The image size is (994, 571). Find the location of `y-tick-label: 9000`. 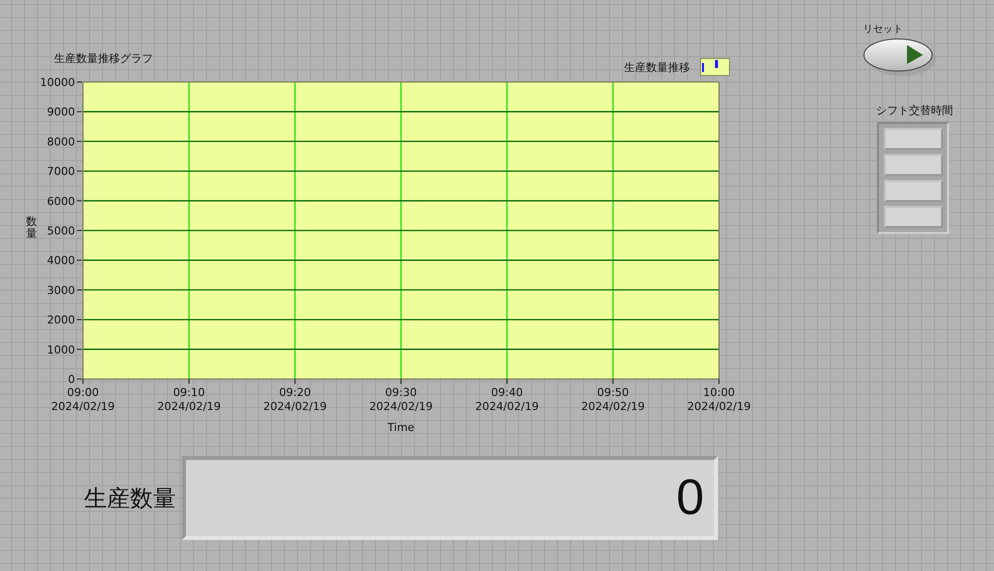

y-tick-label: 9000 is located at coordinates (61, 112).